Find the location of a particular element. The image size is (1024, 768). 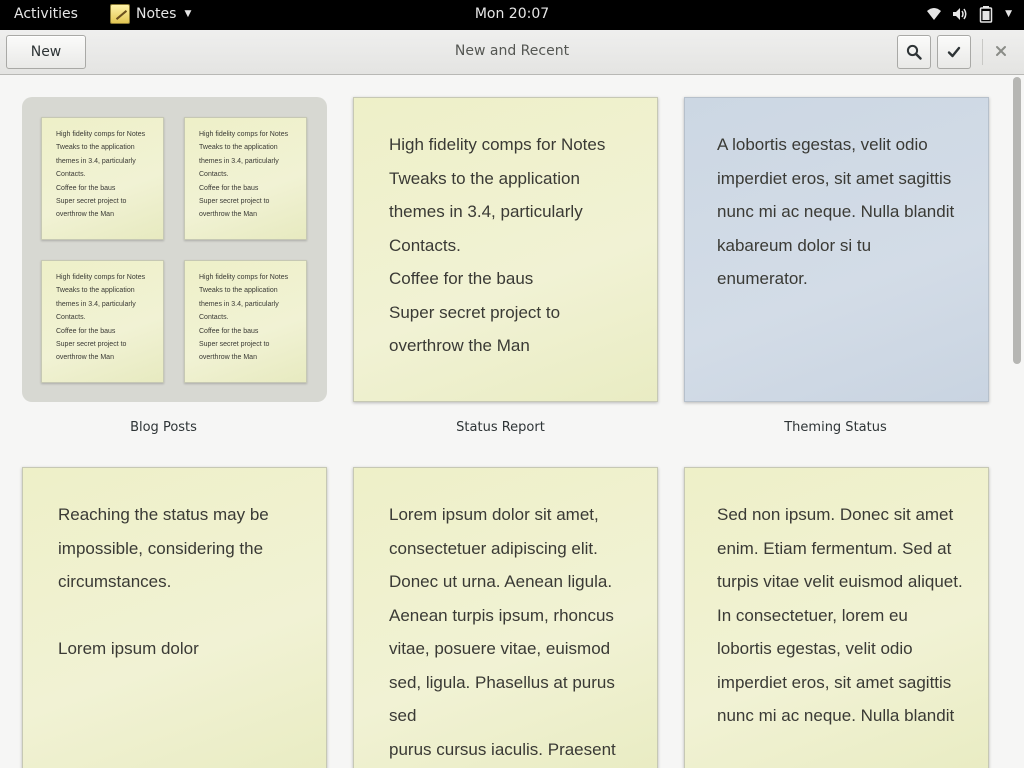

collection-label: Blog Posts is located at coordinates (163, 427).